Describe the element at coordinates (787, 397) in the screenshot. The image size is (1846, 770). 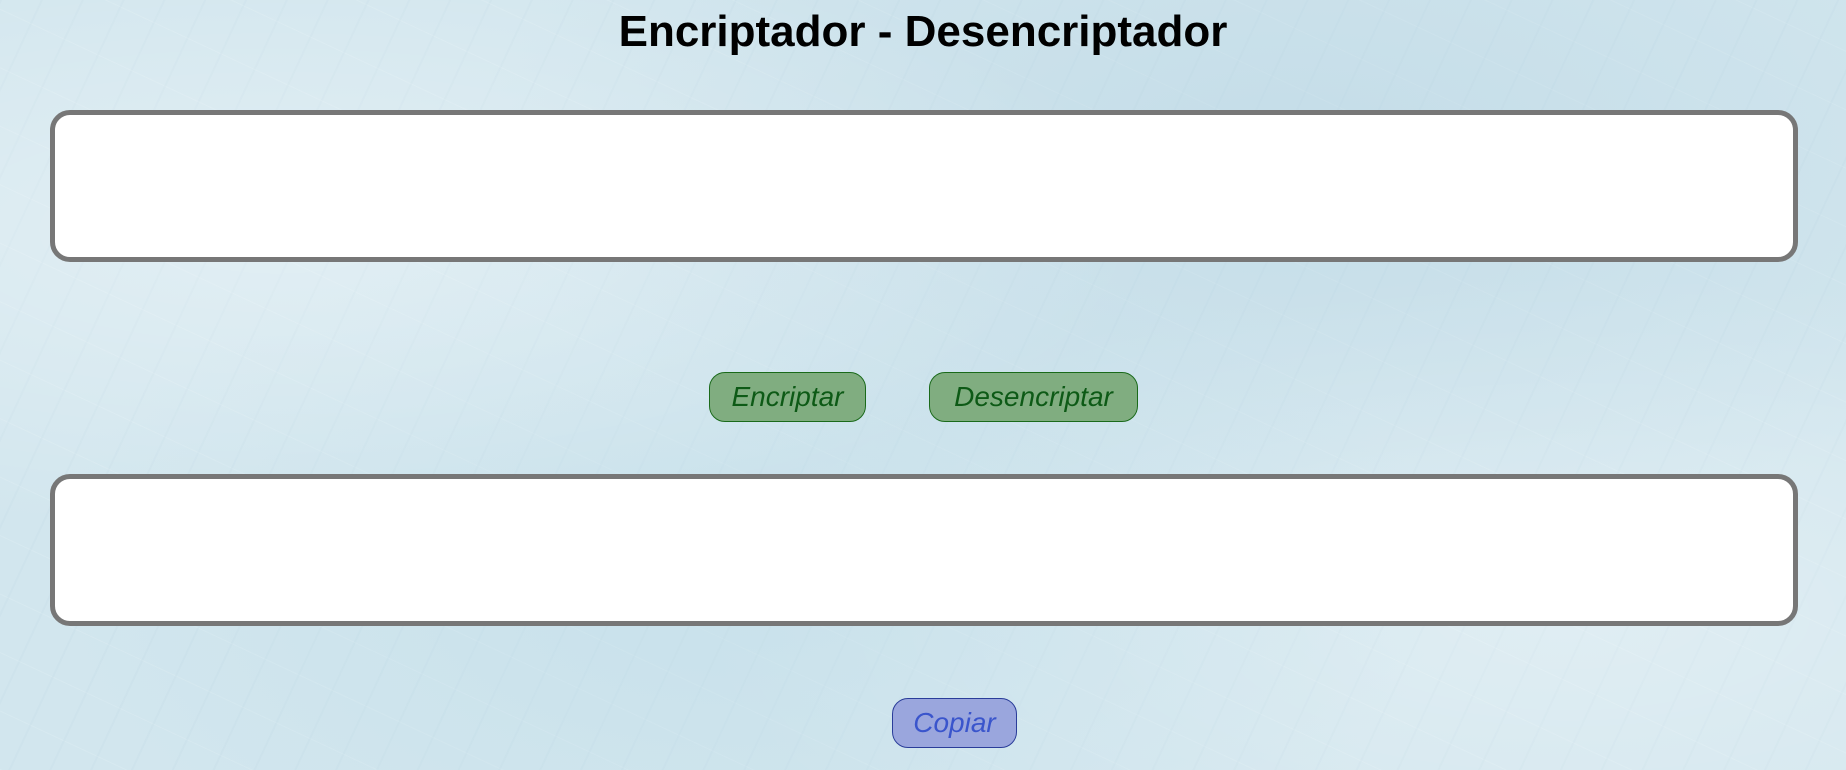
I see `encrypt-button: Encriptar` at that location.